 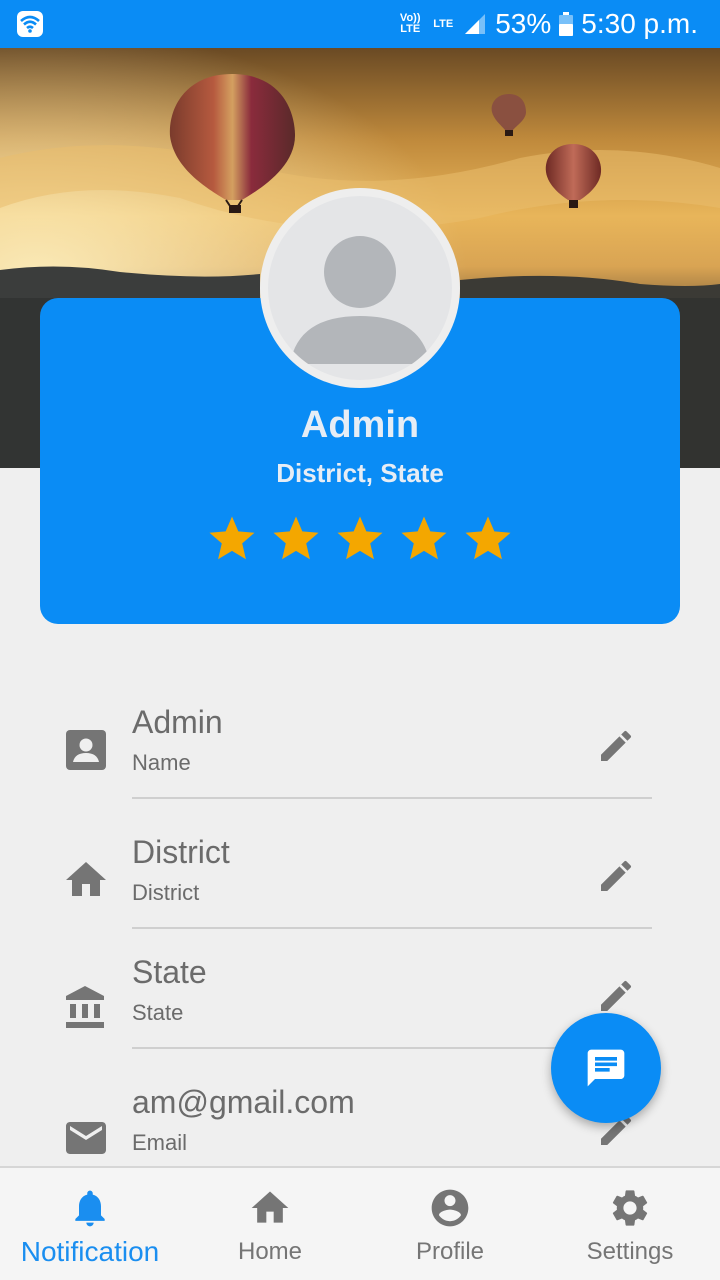 I want to click on edit-district-icon, so click(x=616, y=876).